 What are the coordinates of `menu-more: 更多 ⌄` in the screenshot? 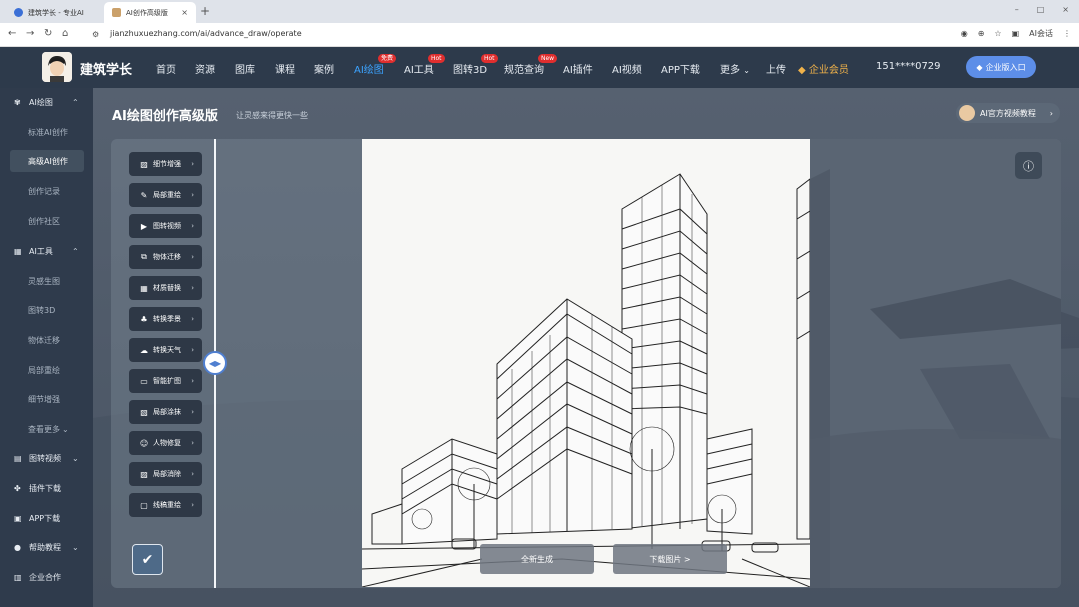 It's located at (735, 68).